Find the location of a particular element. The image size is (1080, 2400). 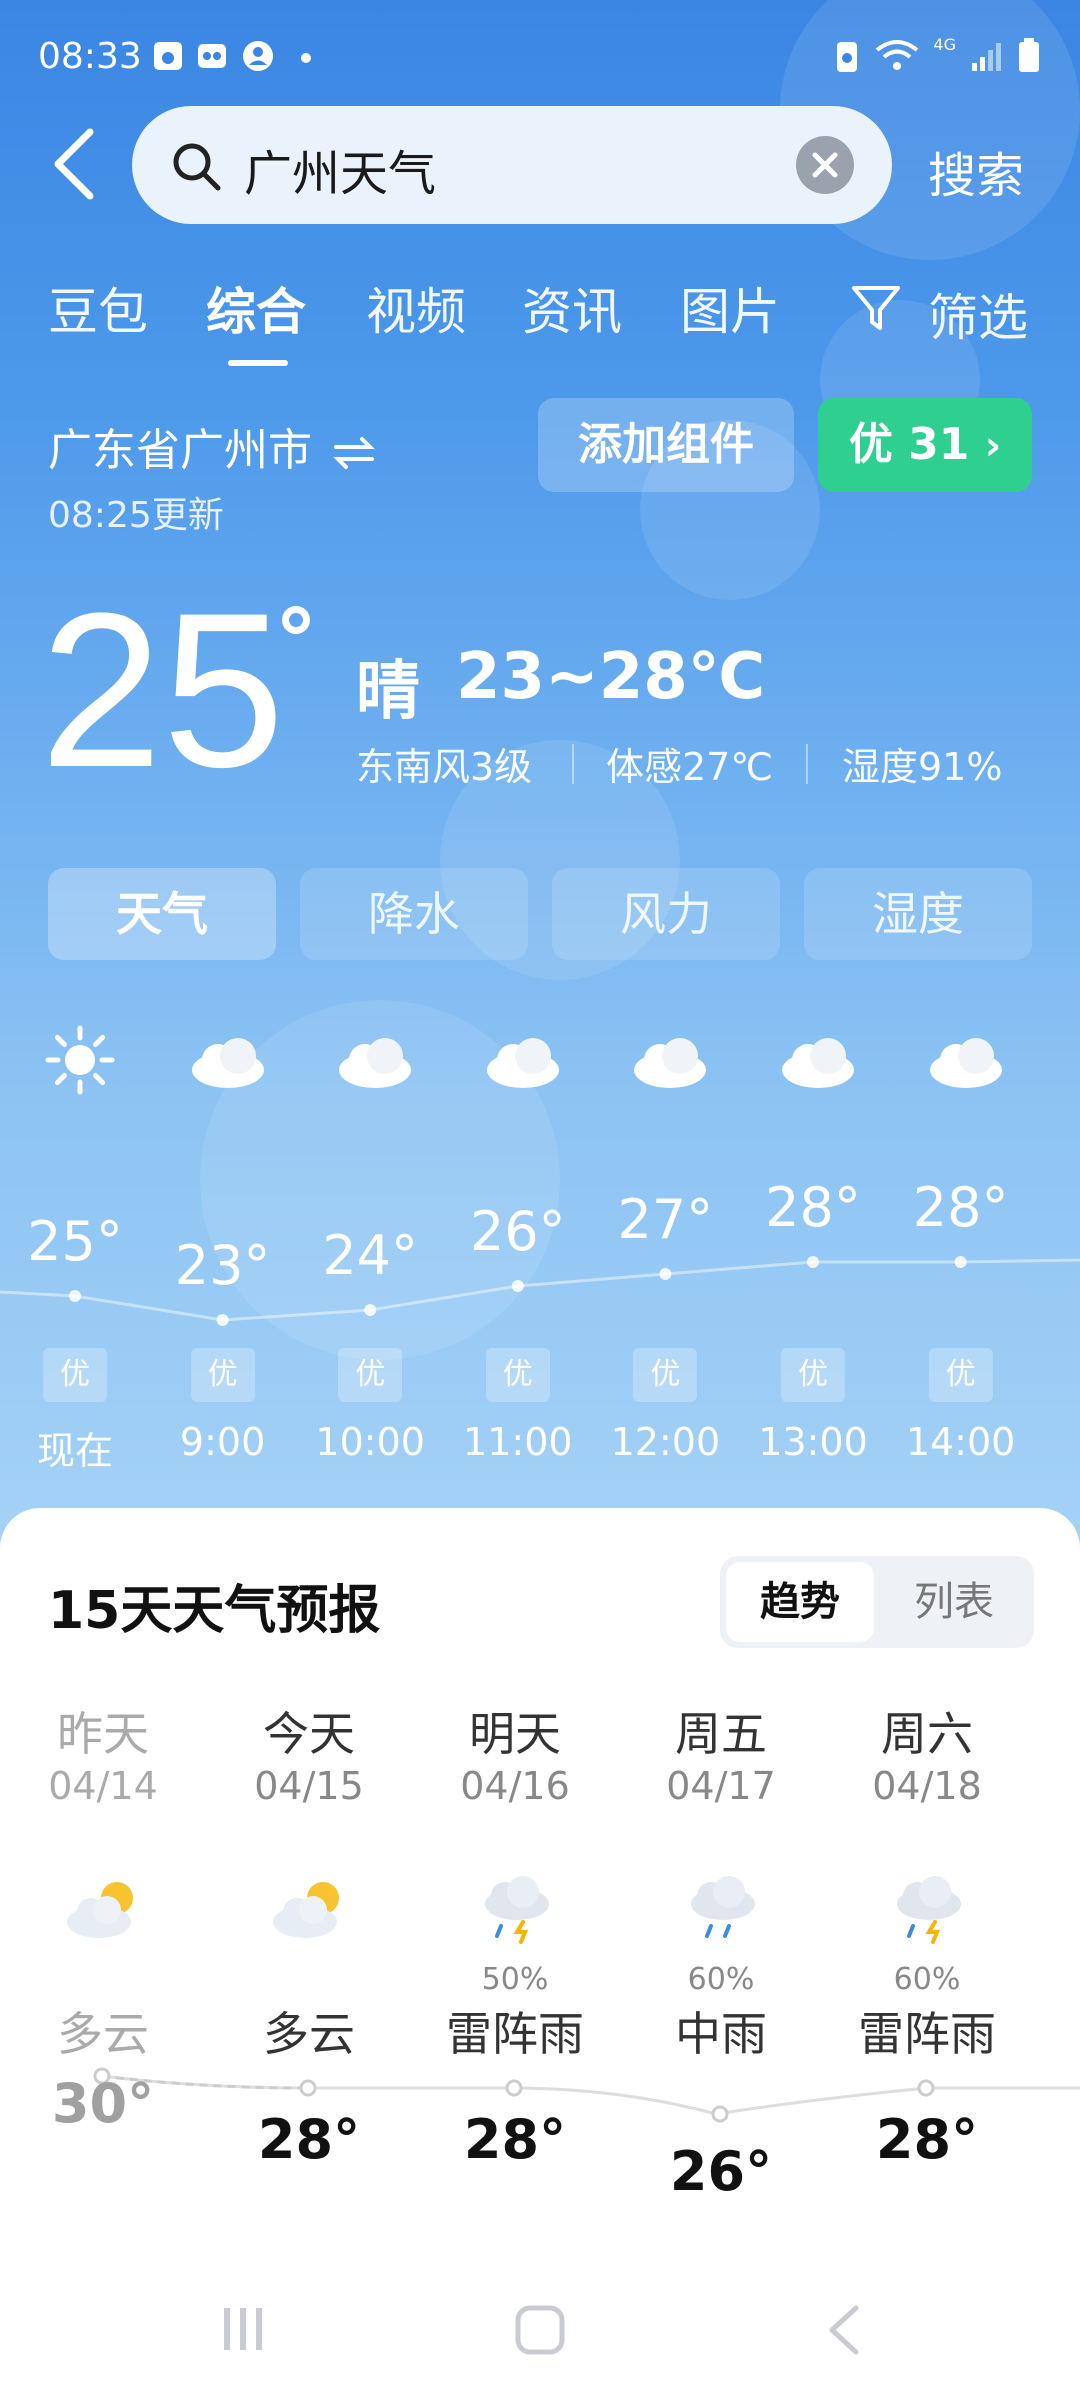

home-icon is located at coordinates (540, 2330).